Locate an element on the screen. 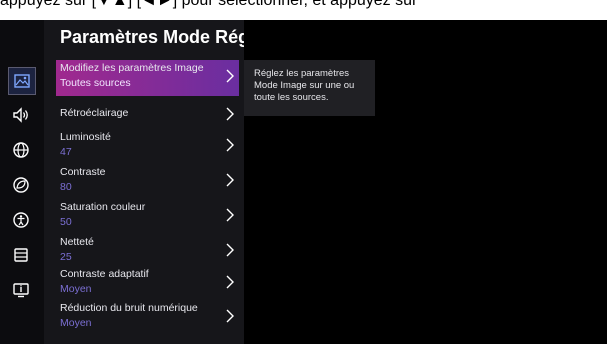 The image size is (607, 344). menu-item-sharpness: Netteté 25 is located at coordinates (147, 251).